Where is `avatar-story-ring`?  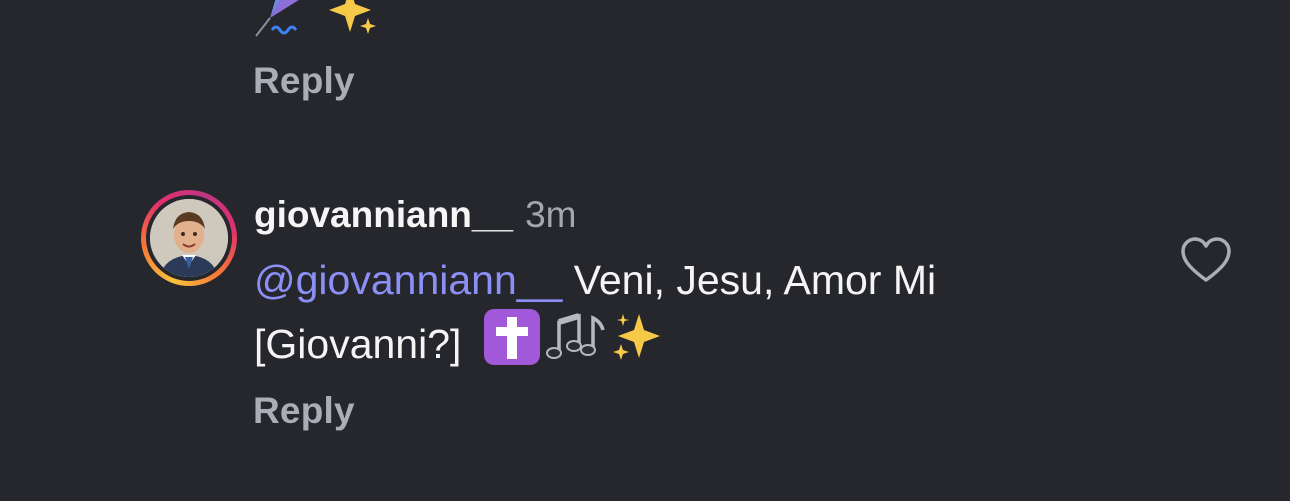
avatar-story-ring is located at coordinates (189, 238).